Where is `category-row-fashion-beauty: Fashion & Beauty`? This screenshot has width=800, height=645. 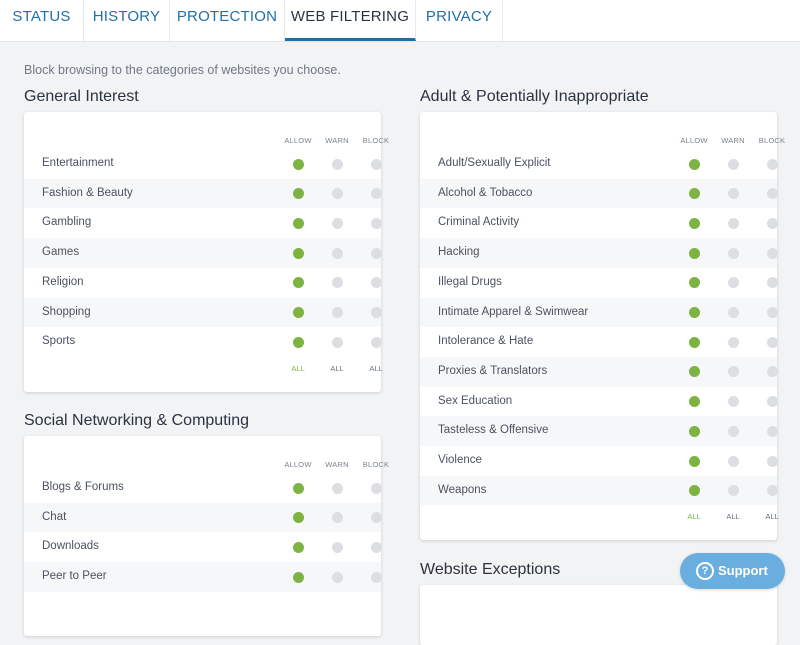
category-row-fashion-beauty: Fashion & Beauty is located at coordinates (203, 193).